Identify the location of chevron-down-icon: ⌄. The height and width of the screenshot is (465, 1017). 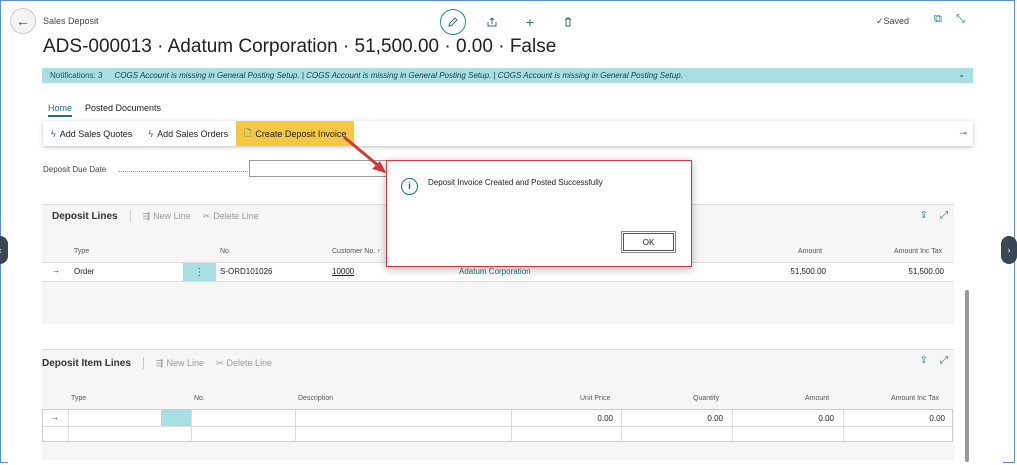
(961, 74).